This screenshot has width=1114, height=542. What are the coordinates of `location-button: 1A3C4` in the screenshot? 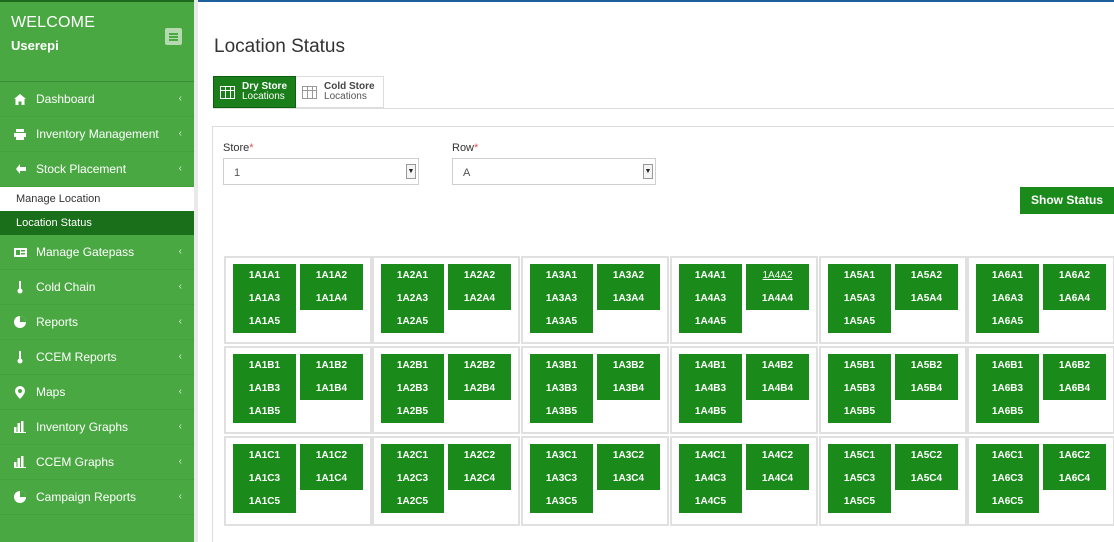 It's located at (628, 478).